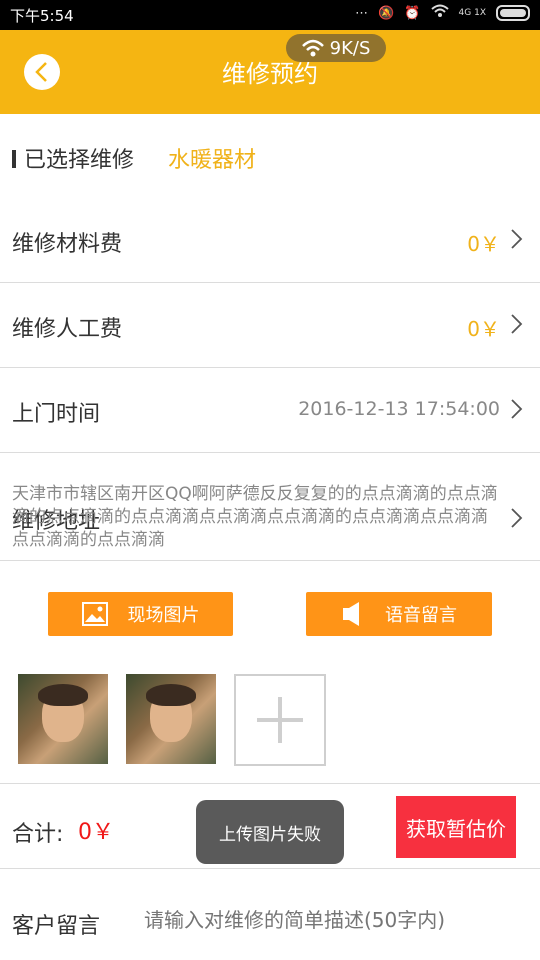 The width and height of the screenshot is (540, 960). I want to click on toast-message: 上传图片失败, so click(270, 832).